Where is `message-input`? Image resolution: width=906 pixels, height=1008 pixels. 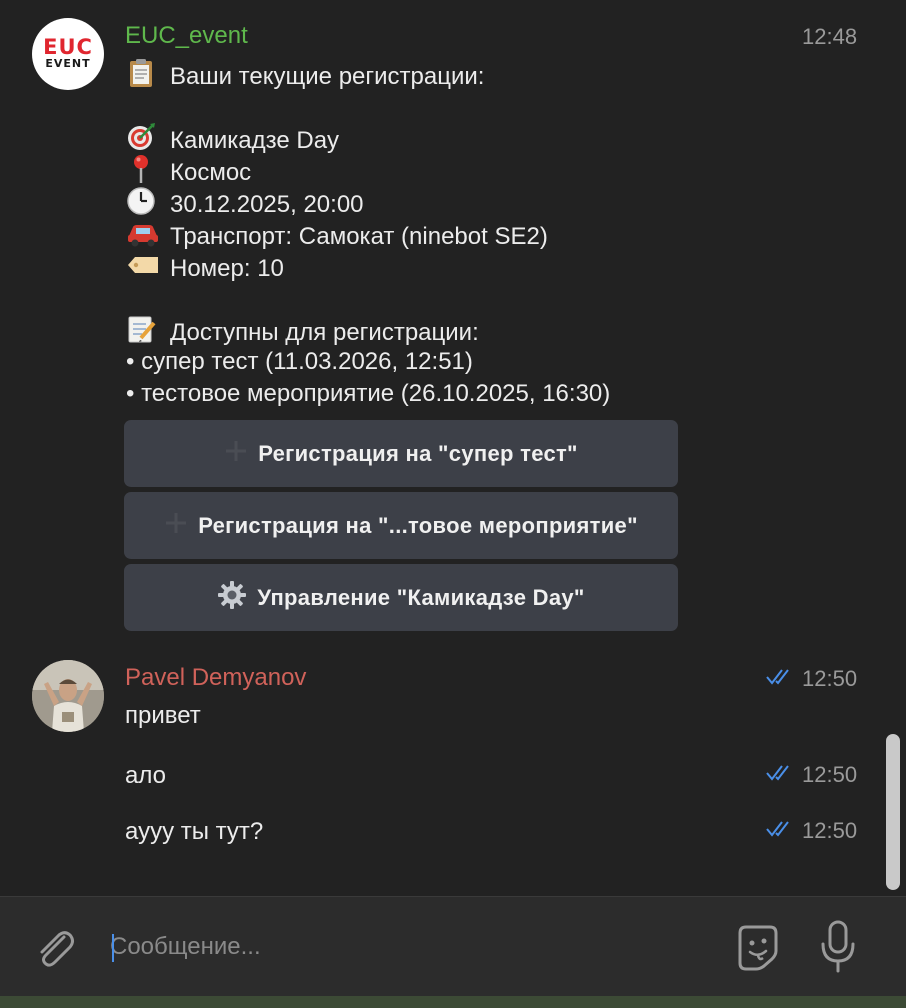
message-input is located at coordinates (410, 947).